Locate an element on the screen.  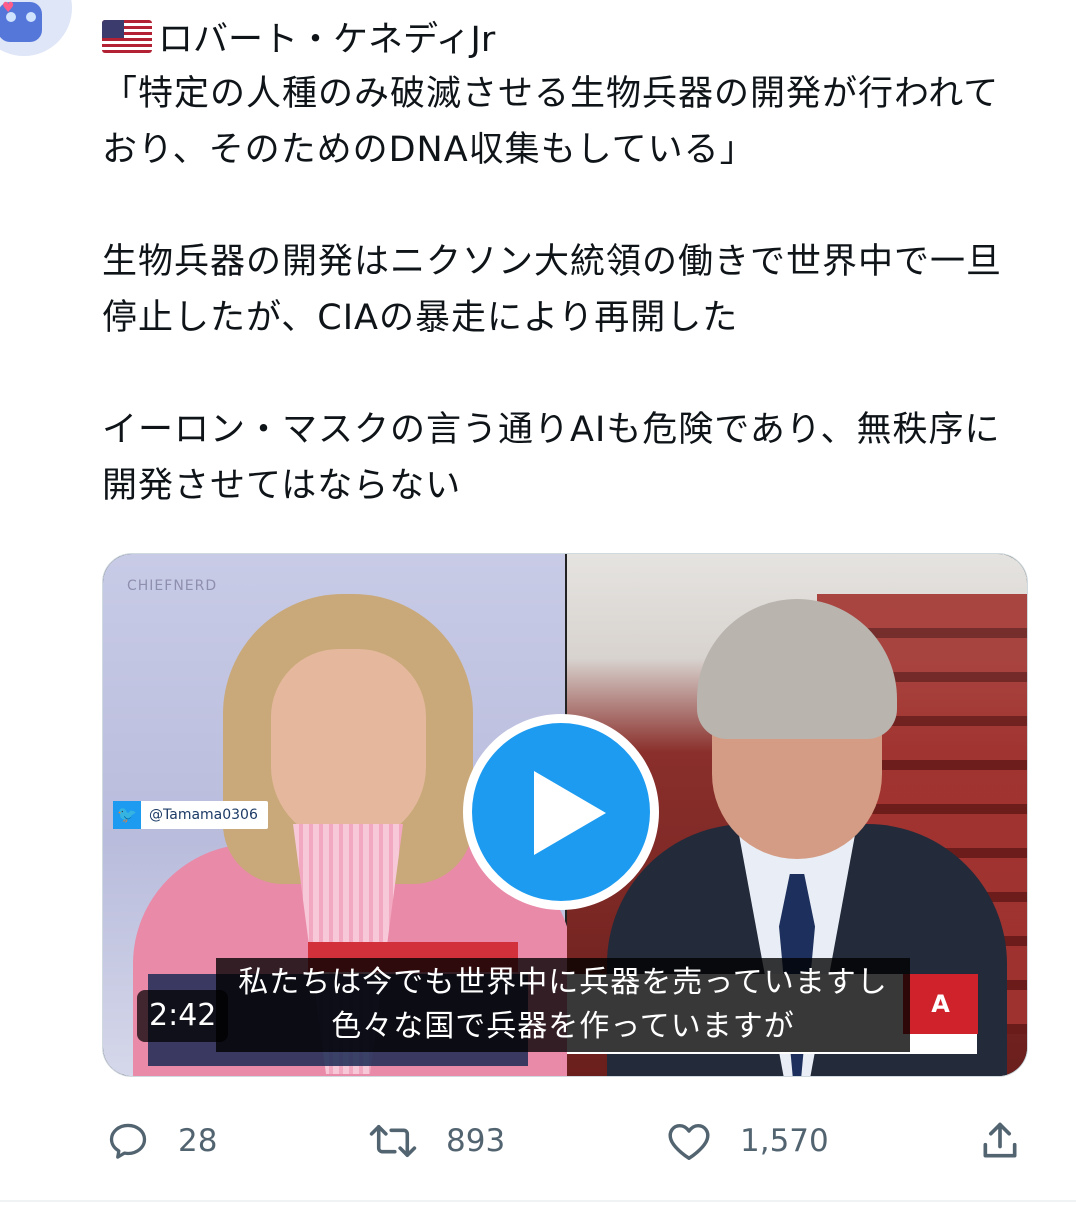
handle-text: @Tamama0306 is located at coordinates (203, 815).